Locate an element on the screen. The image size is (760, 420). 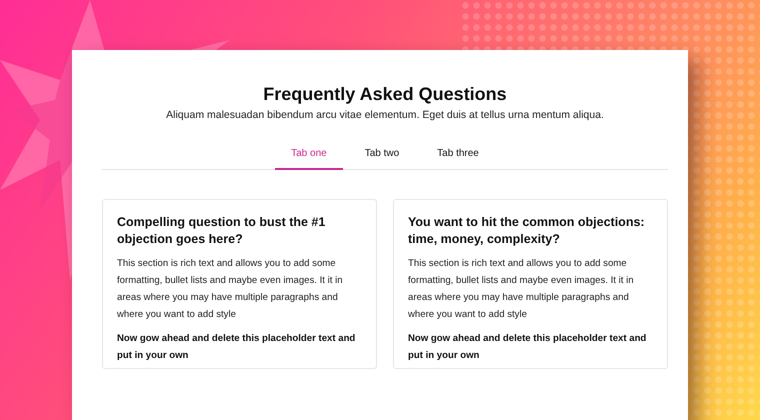
faq-question: Compelling question to bust the #1 objection goes here? is located at coordinates (221, 231).